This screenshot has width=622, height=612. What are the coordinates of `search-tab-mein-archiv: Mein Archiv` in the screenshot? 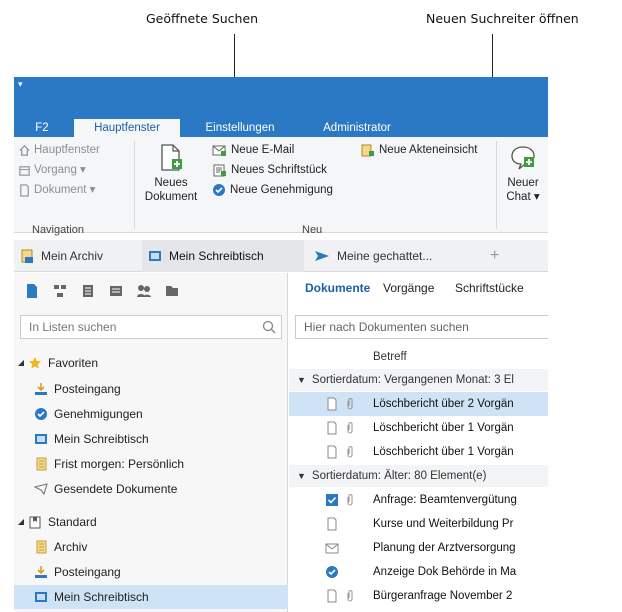 It's located at (76, 256).